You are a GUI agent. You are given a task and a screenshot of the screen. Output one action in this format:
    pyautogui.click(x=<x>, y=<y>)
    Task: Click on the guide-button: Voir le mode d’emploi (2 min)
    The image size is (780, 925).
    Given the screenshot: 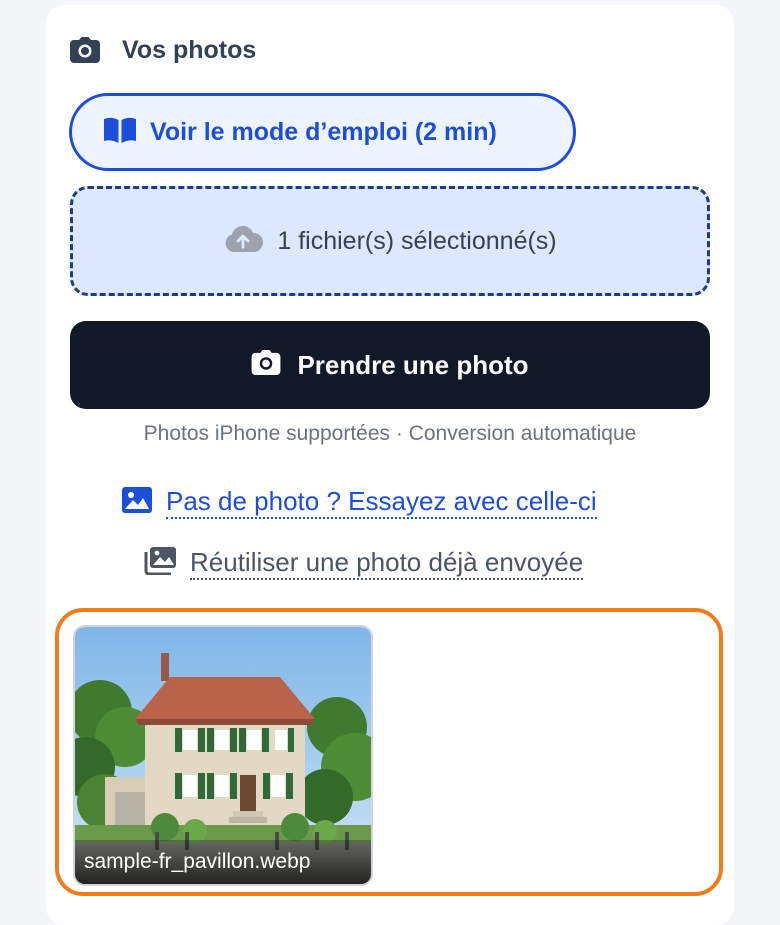 What is the action you would take?
    pyautogui.click(x=322, y=132)
    